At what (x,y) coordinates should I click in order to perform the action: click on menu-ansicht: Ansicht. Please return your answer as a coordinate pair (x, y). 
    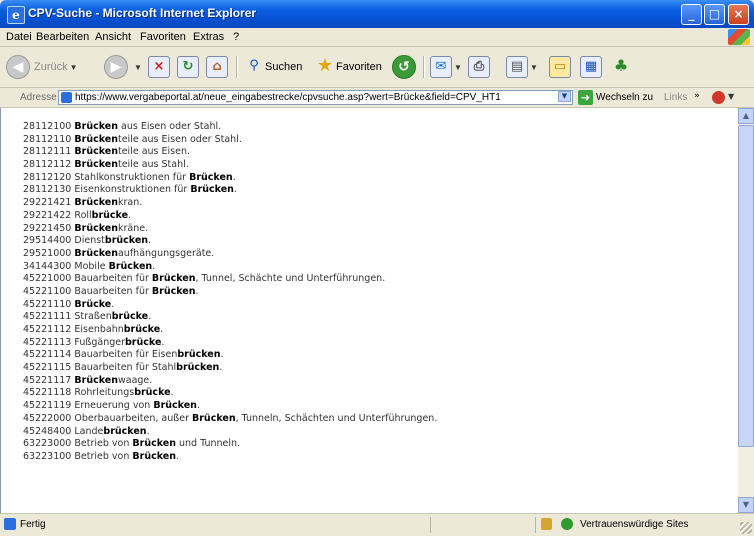
    Looking at the image, I should click on (113, 37).